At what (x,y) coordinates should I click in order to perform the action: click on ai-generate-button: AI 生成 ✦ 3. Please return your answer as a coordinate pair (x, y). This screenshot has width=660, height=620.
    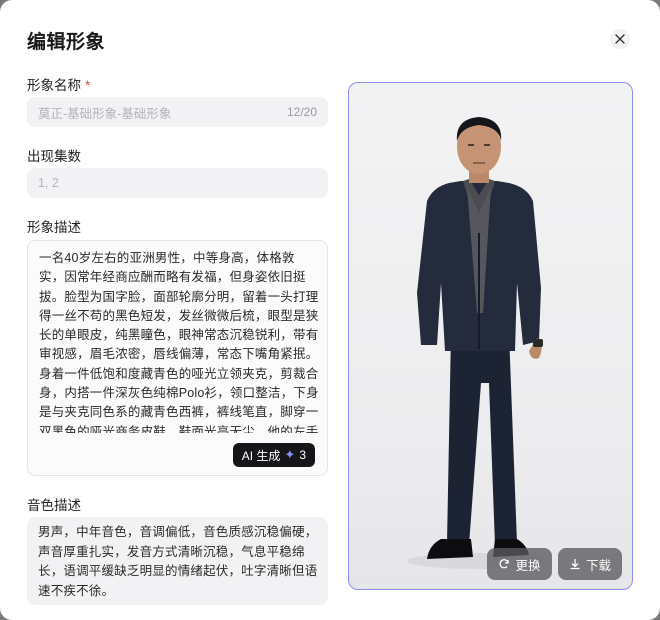
    Looking at the image, I should click on (273, 455).